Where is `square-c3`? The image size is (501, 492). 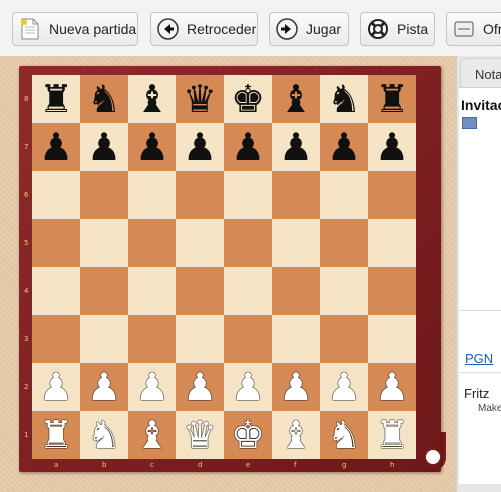 square-c3 is located at coordinates (152, 339).